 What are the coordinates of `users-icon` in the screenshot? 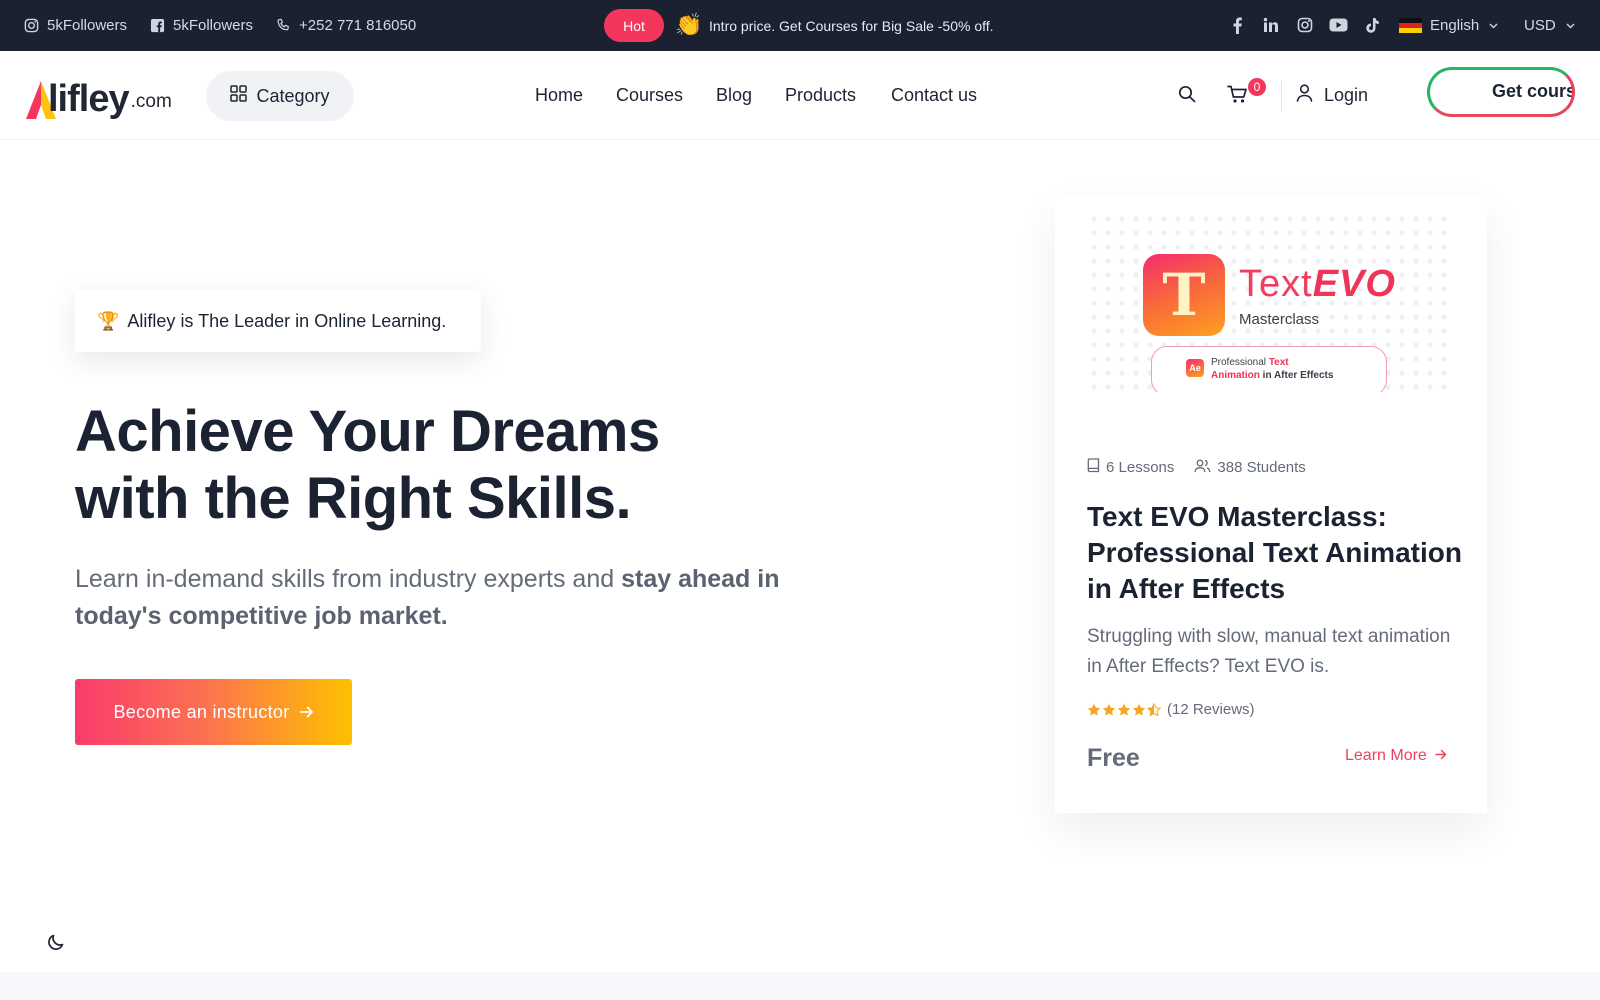 It's located at (1202, 468).